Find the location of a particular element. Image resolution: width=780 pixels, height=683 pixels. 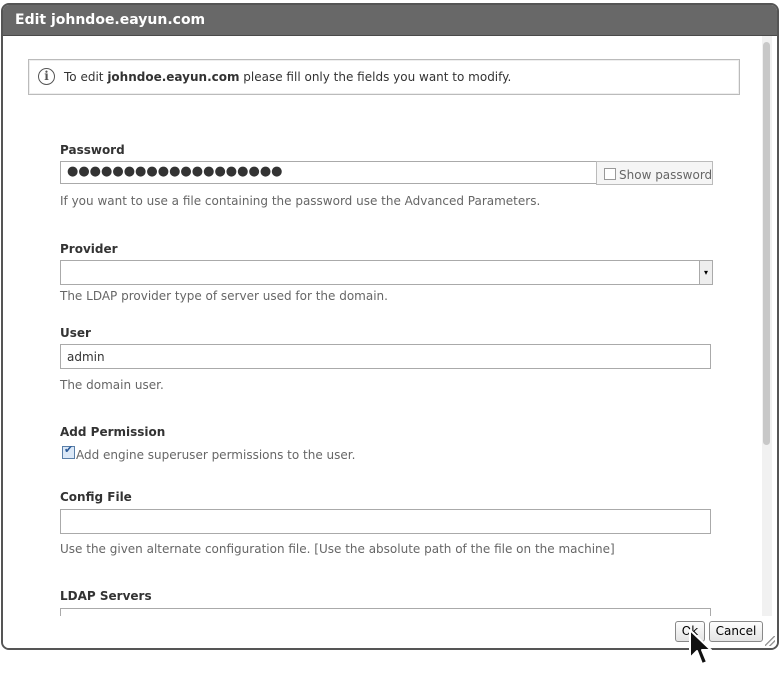

user-value: admin is located at coordinates (86, 357).